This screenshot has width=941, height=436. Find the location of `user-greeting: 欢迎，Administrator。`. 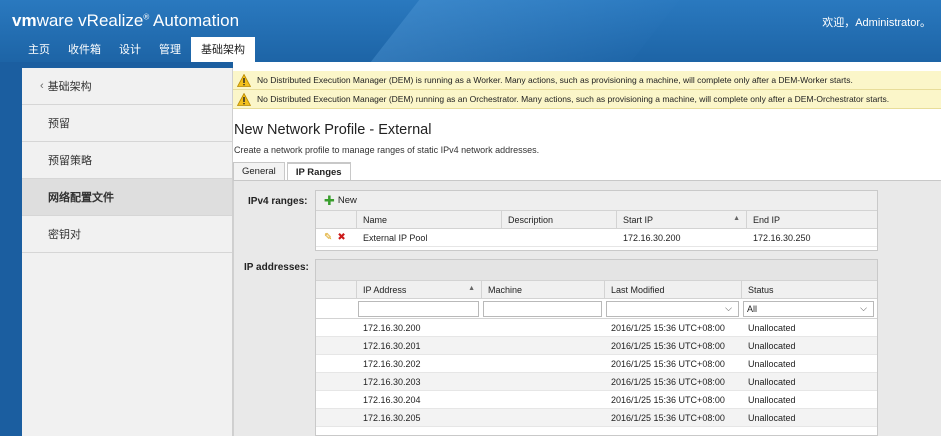

user-greeting: 欢迎，Administrator。 is located at coordinates (876, 22).